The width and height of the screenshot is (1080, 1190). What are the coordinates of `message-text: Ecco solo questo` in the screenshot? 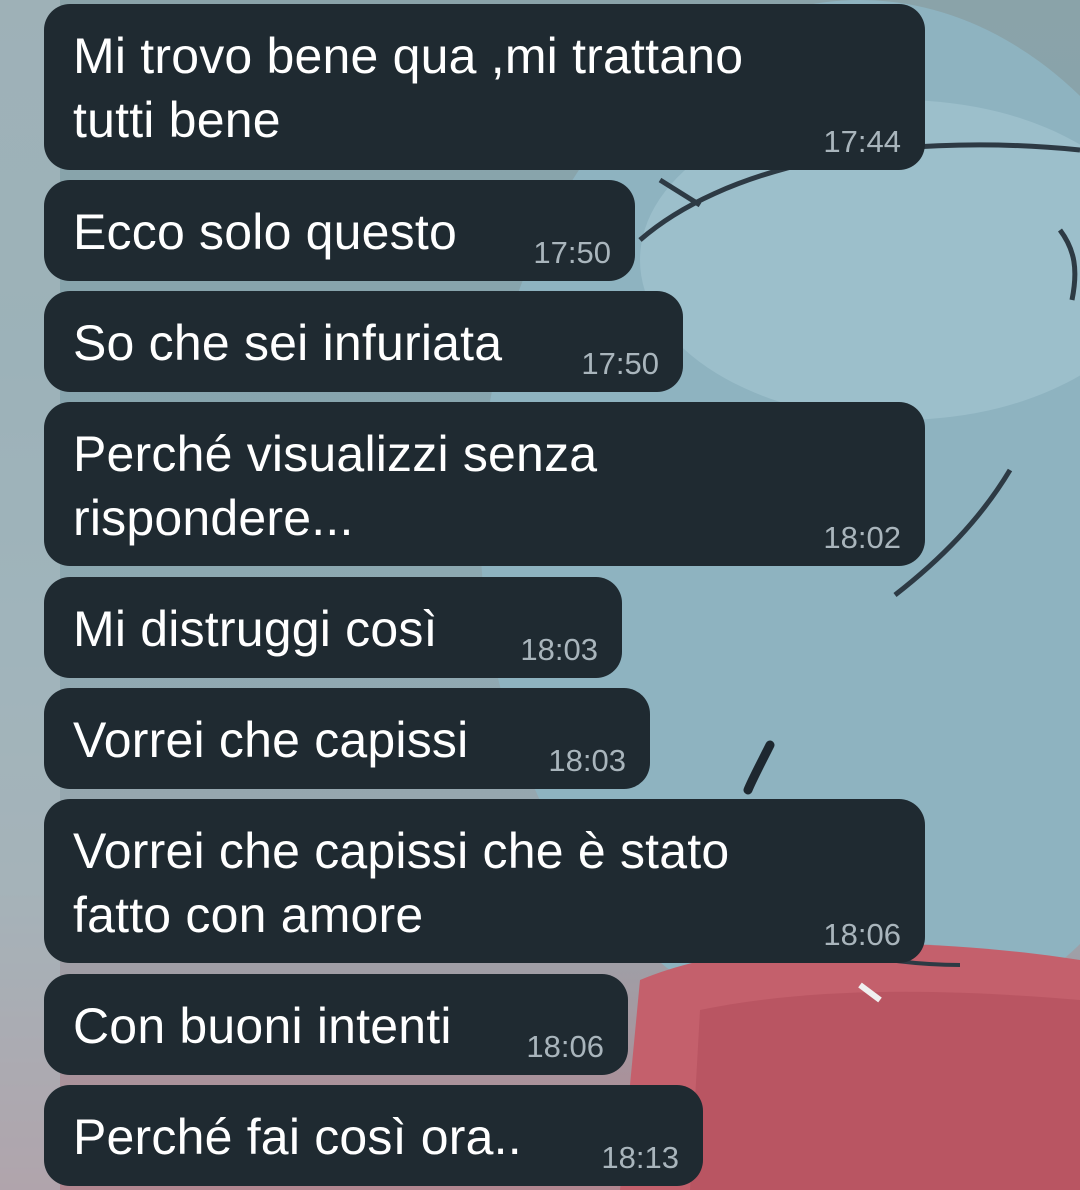 It's located at (265, 232).